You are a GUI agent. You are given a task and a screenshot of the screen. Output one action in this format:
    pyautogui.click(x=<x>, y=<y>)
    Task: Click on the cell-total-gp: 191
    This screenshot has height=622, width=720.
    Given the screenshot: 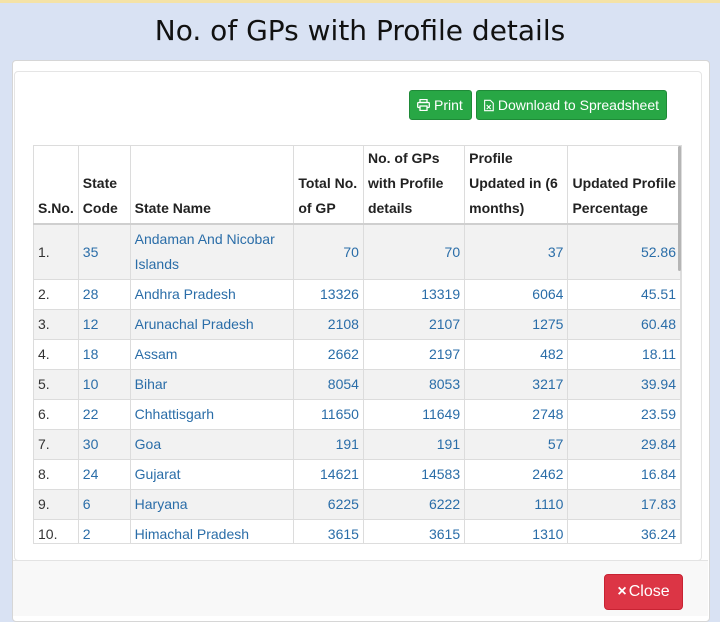 What is the action you would take?
    pyautogui.click(x=328, y=444)
    